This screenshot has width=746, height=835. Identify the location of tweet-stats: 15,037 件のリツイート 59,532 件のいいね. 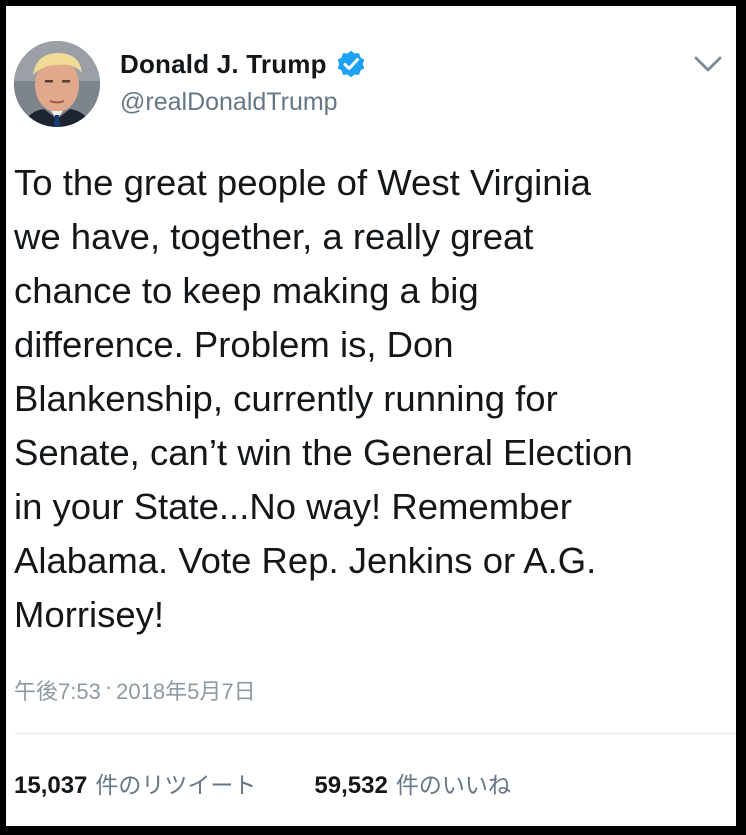
(262, 783).